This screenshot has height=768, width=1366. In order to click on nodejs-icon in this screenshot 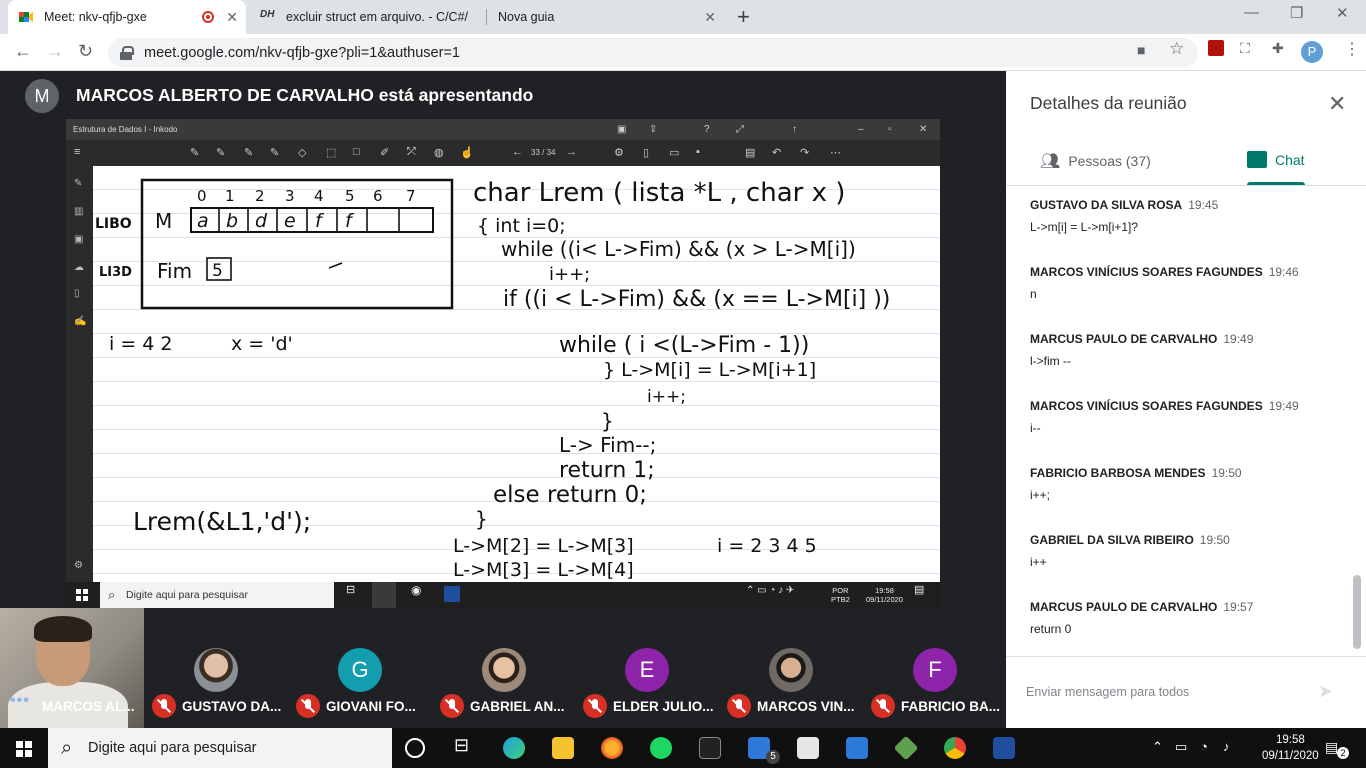, I will do `click(906, 748)`.